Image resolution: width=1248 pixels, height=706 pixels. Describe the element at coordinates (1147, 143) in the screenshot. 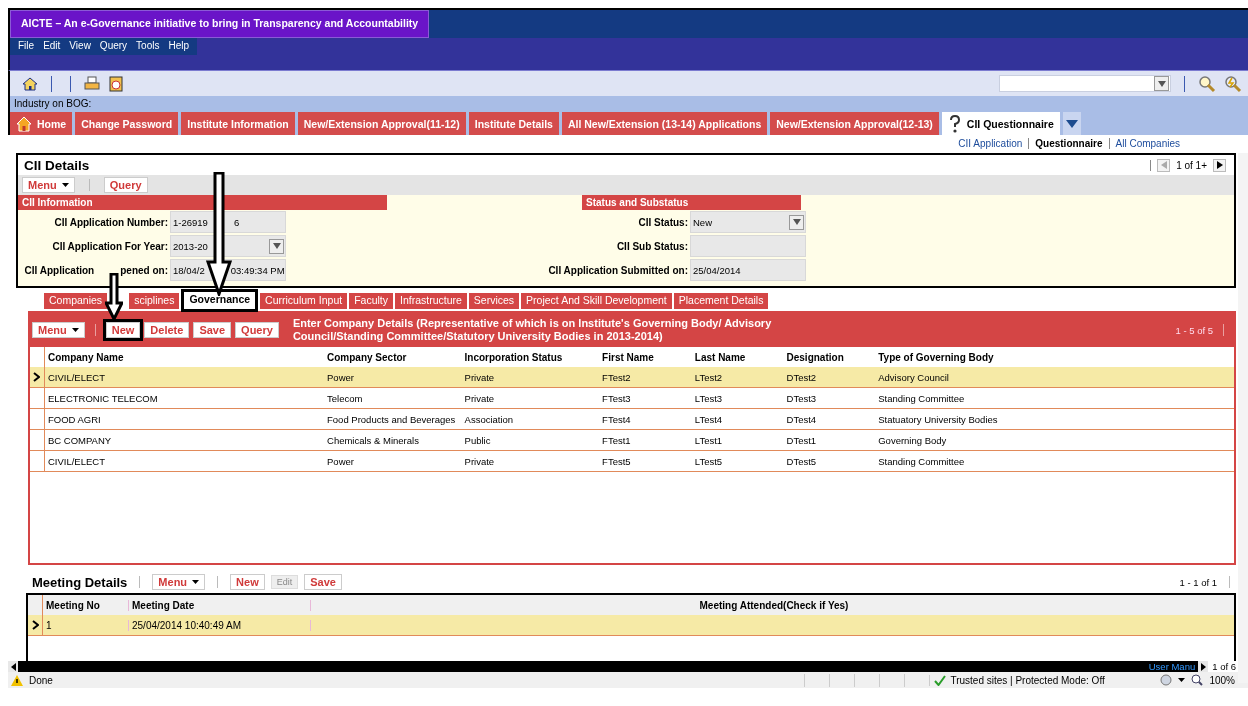

I see `view-link: All Companies` at that location.